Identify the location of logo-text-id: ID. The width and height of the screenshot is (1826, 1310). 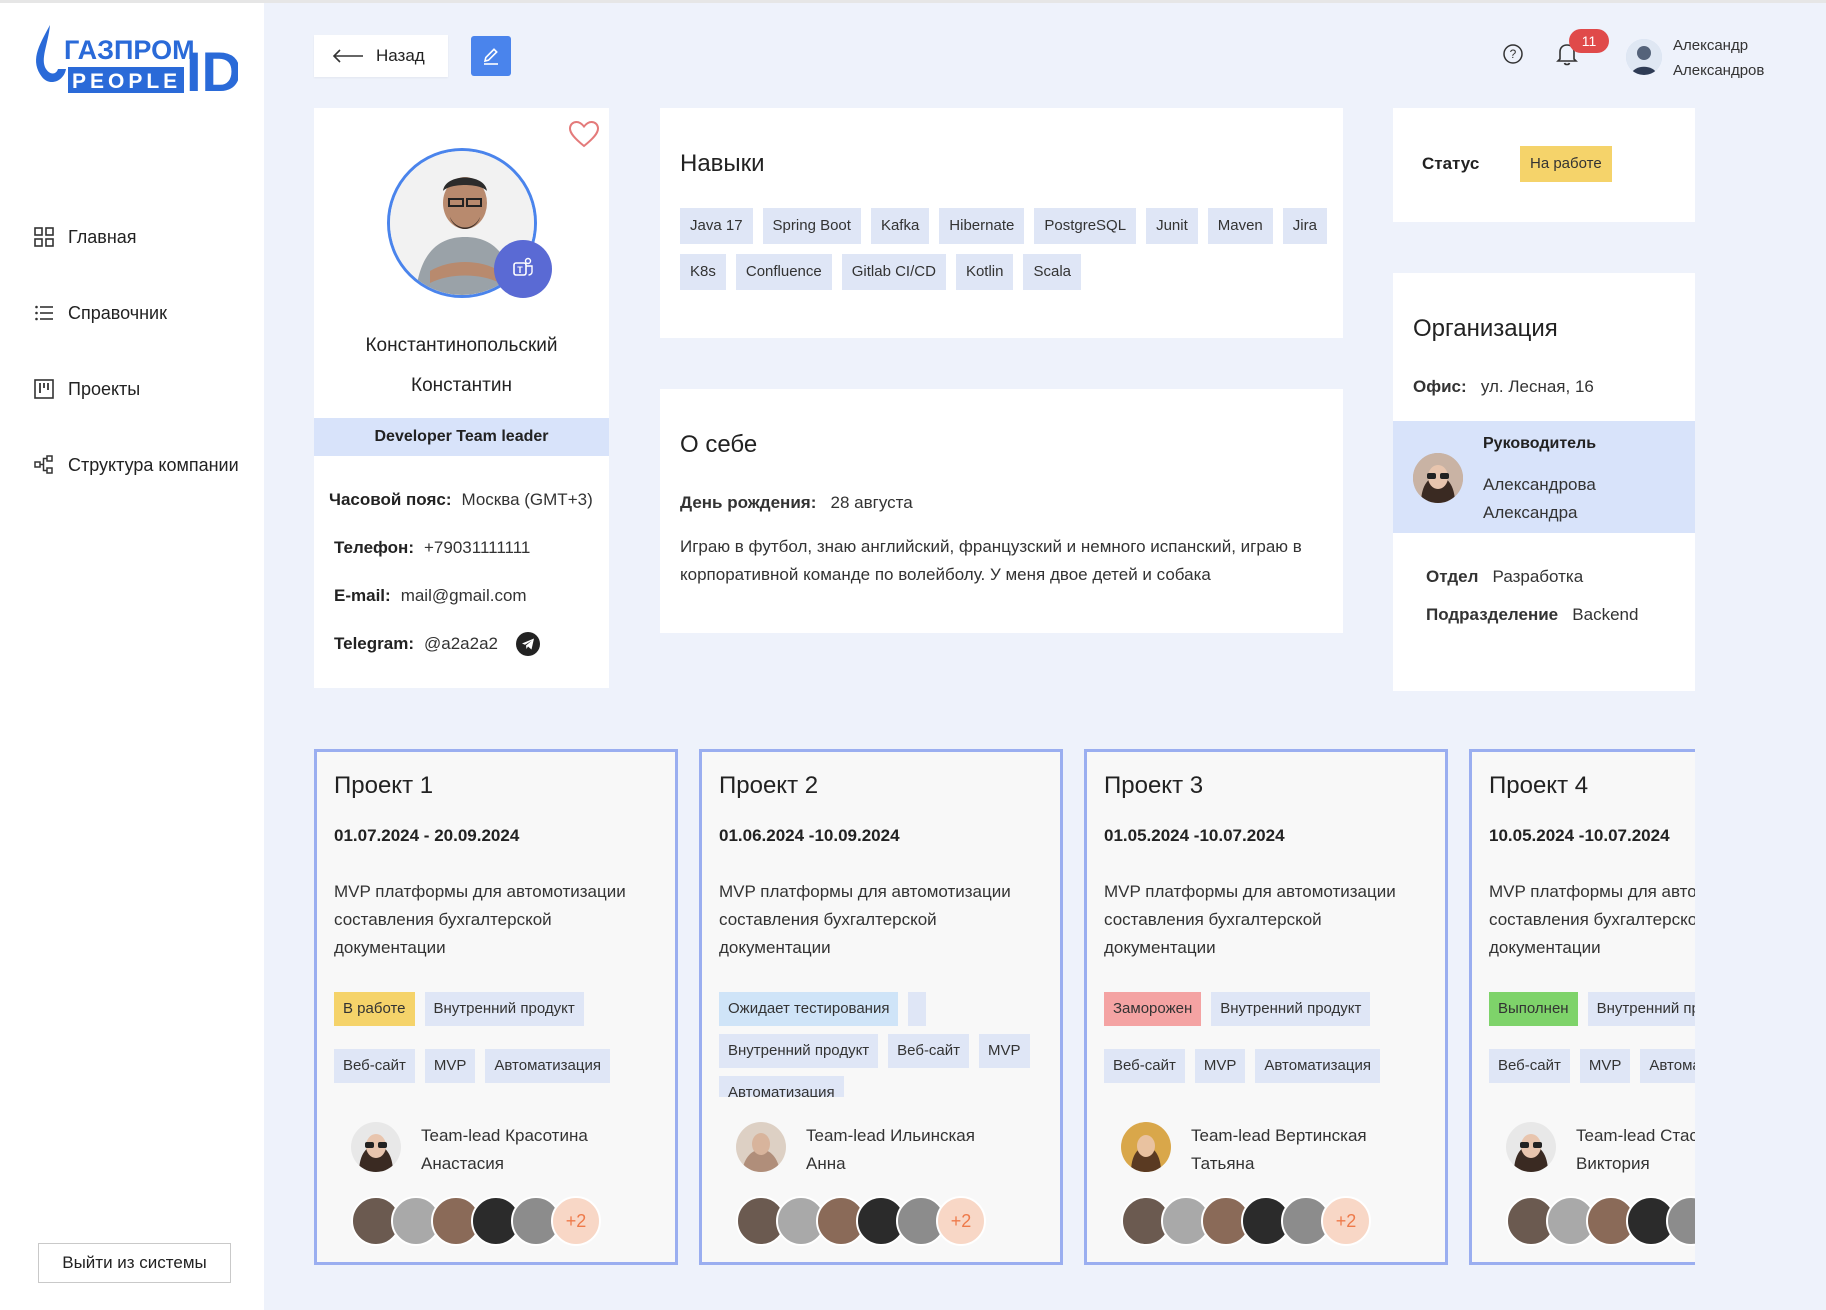
(212, 68).